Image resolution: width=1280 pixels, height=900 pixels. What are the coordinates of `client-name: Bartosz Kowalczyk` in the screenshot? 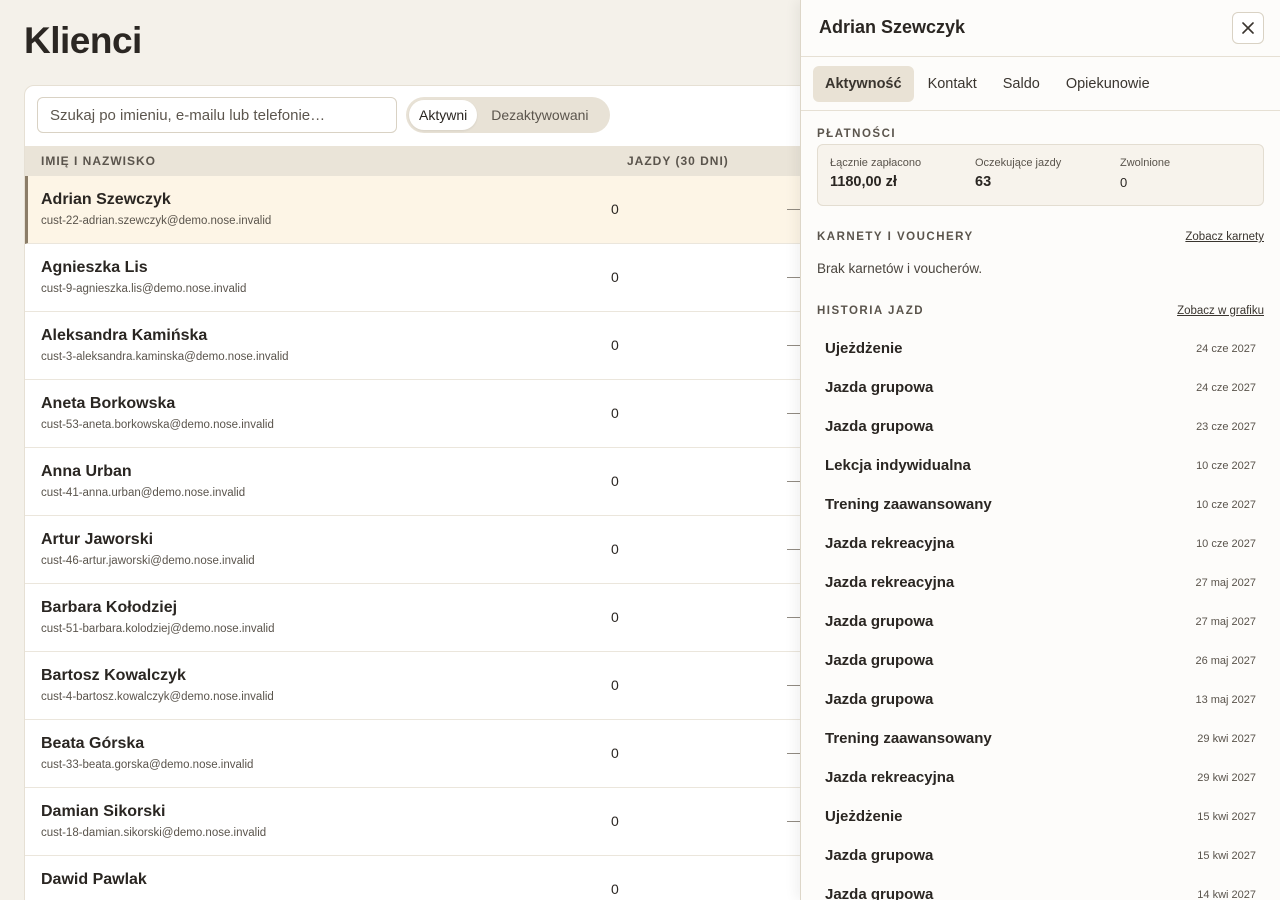 It's located at (113, 675).